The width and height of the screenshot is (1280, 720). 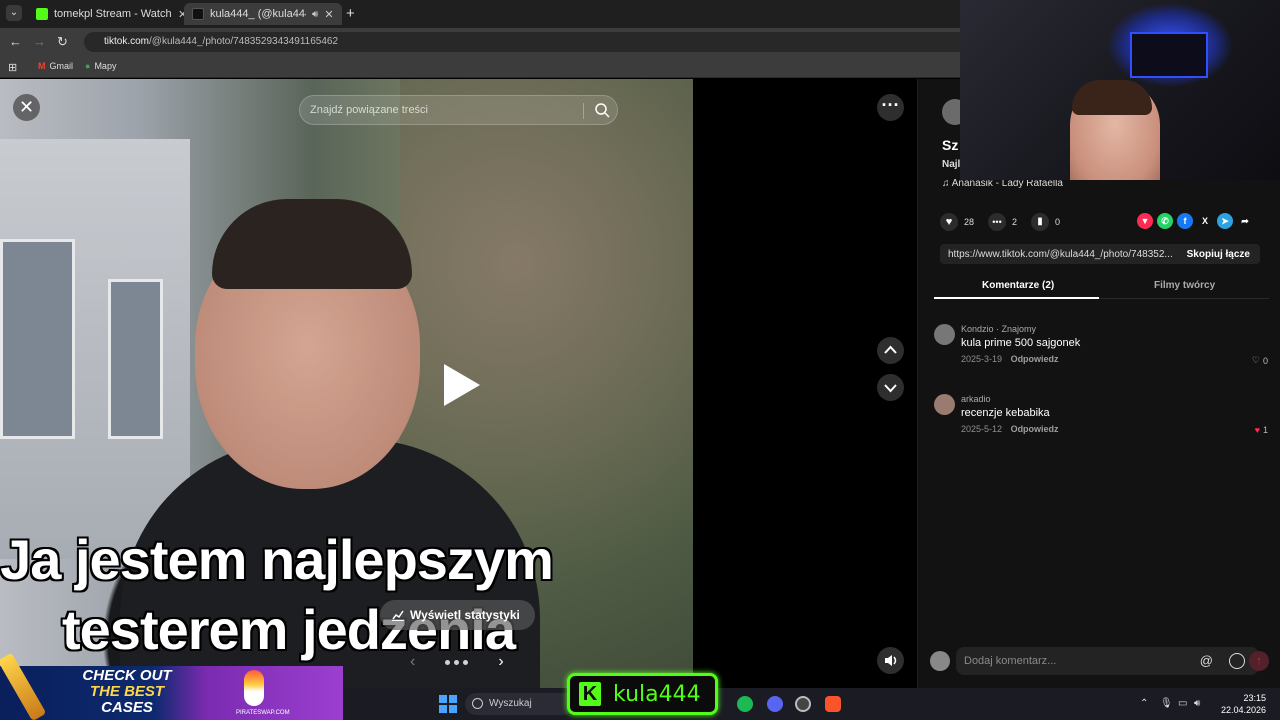 I want to click on kick-username: kula444, so click(x=657, y=694).